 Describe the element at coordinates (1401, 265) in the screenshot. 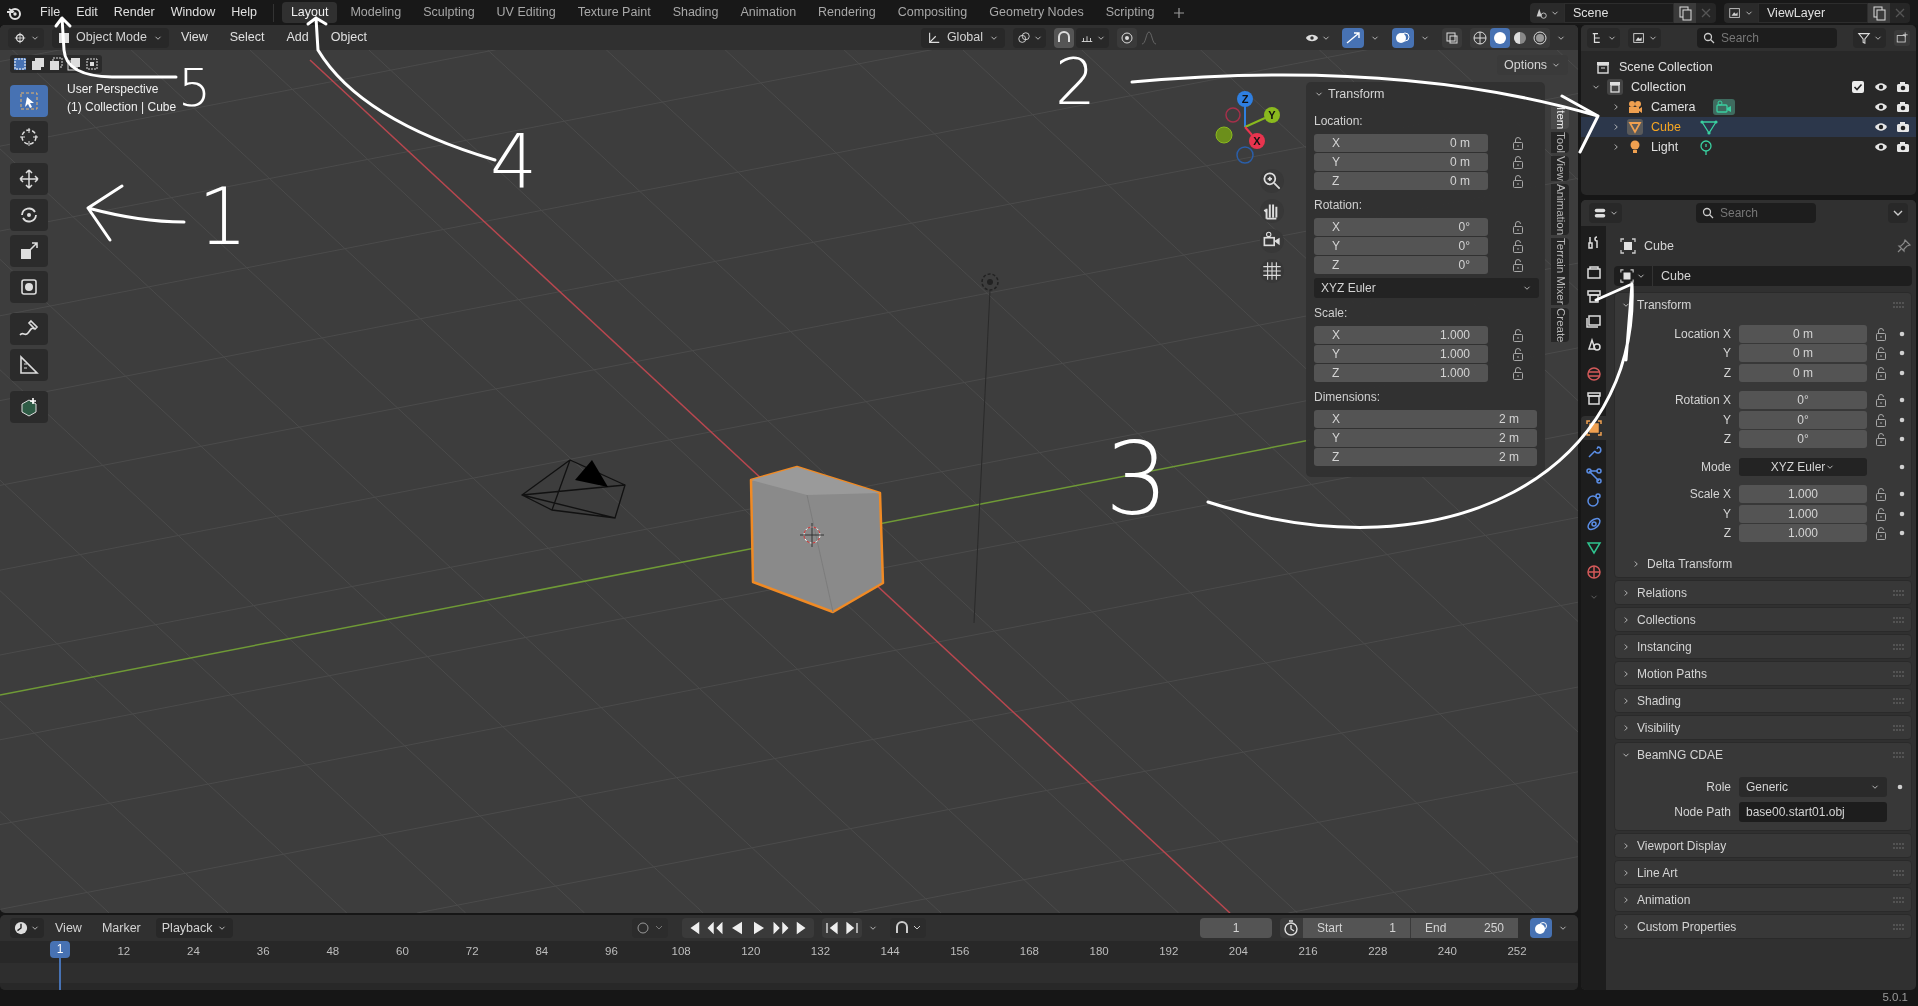

I see `number-field: Z 0°` at that location.